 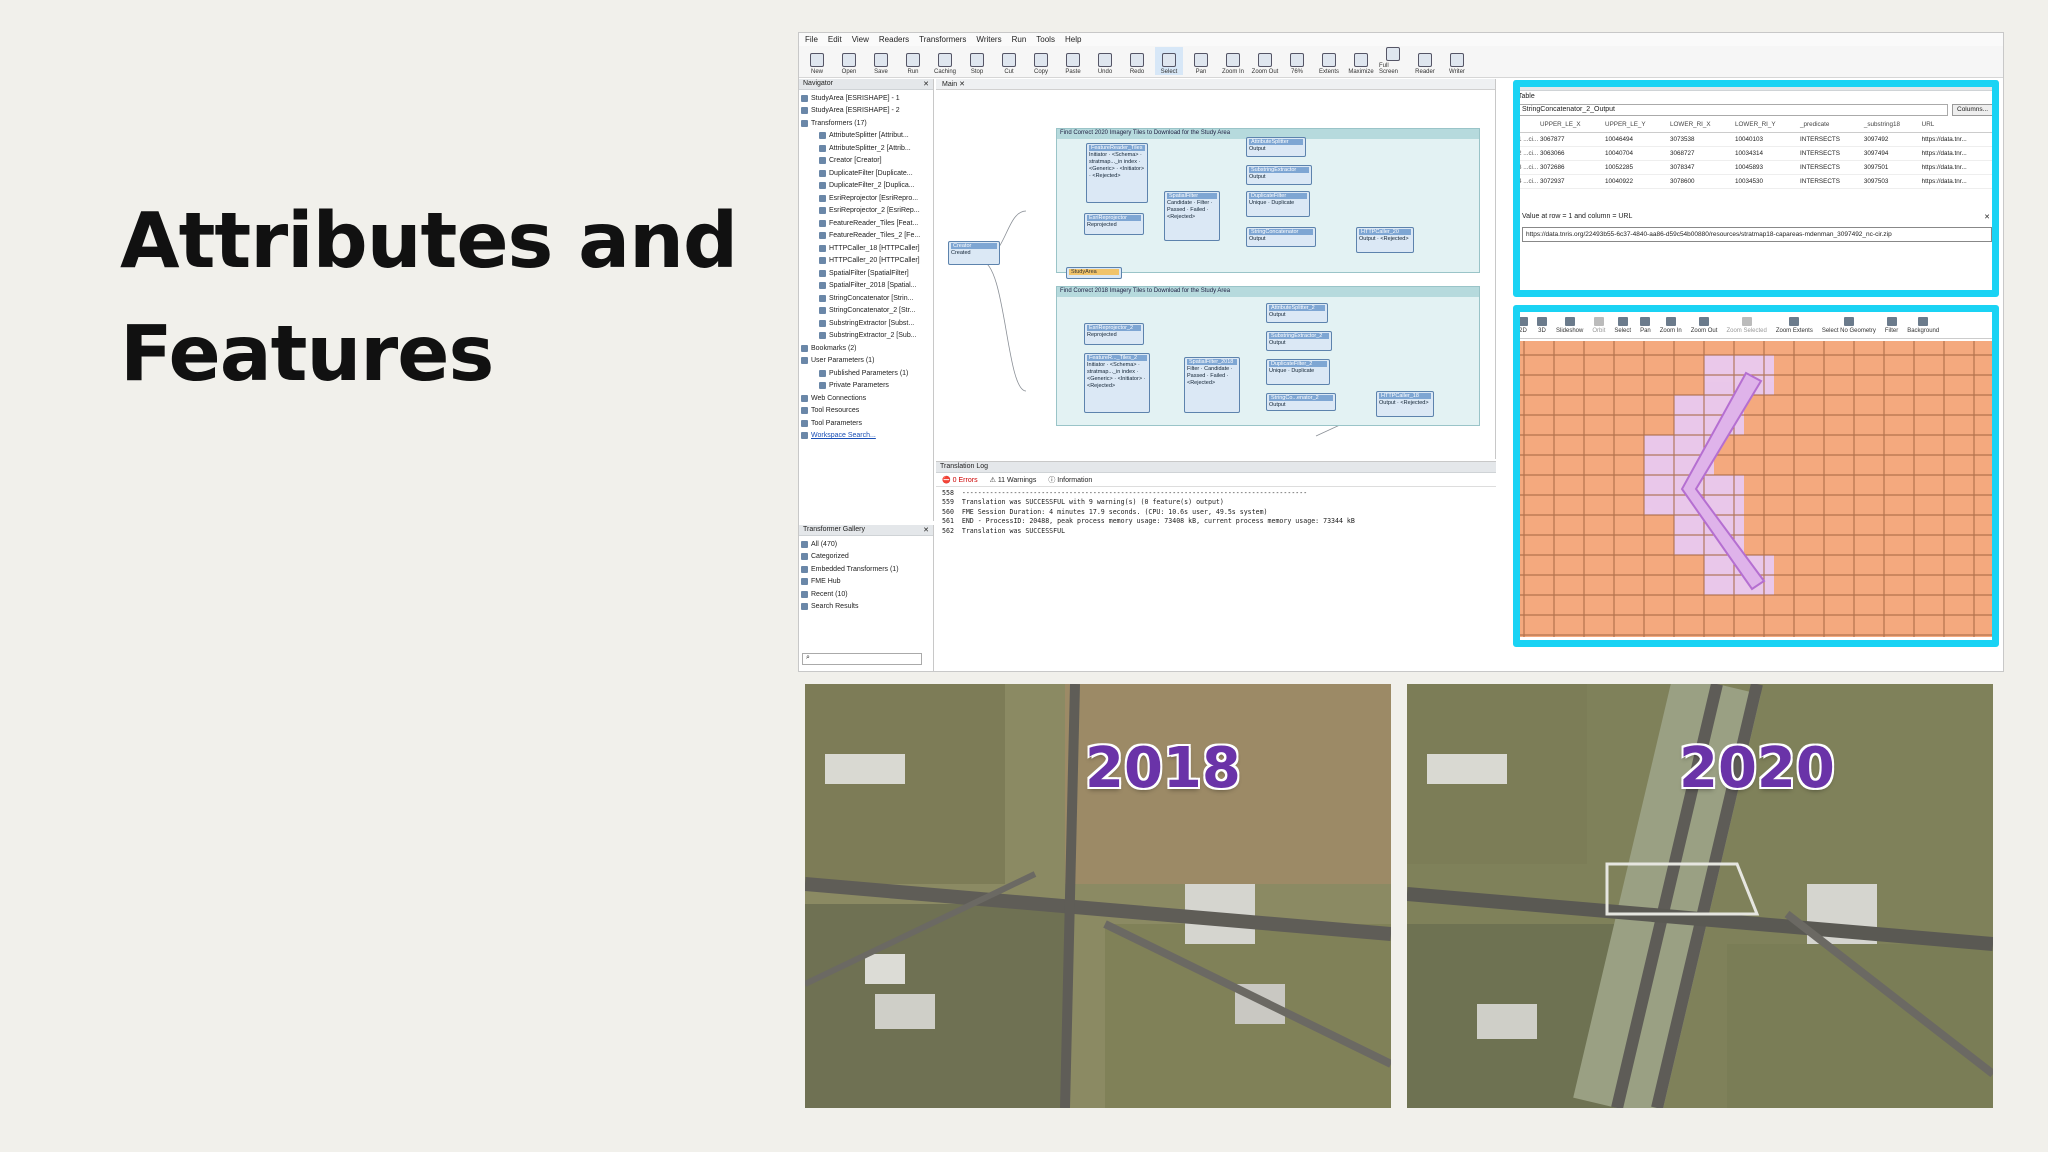 What do you see at coordinates (874, 261) in the screenshot?
I see `navigator-item-label: HTTPCaller_20 [HTTPCaller]` at bounding box center [874, 261].